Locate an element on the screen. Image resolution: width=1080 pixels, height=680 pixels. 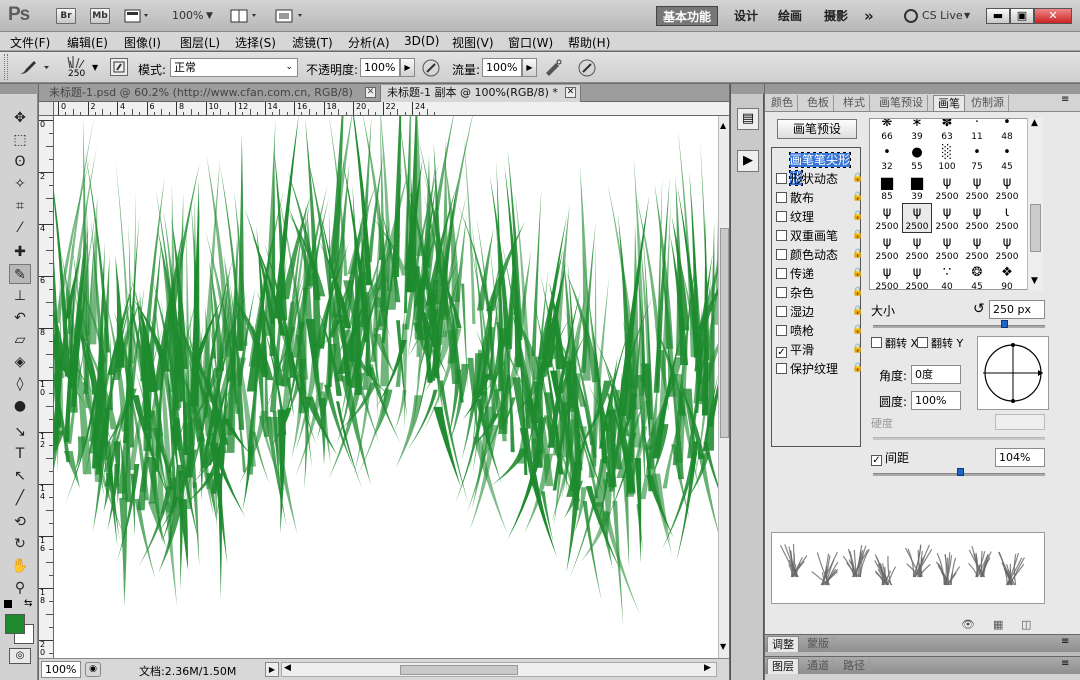
mini-bridge-button: Mb is located at coordinates (100, 16).